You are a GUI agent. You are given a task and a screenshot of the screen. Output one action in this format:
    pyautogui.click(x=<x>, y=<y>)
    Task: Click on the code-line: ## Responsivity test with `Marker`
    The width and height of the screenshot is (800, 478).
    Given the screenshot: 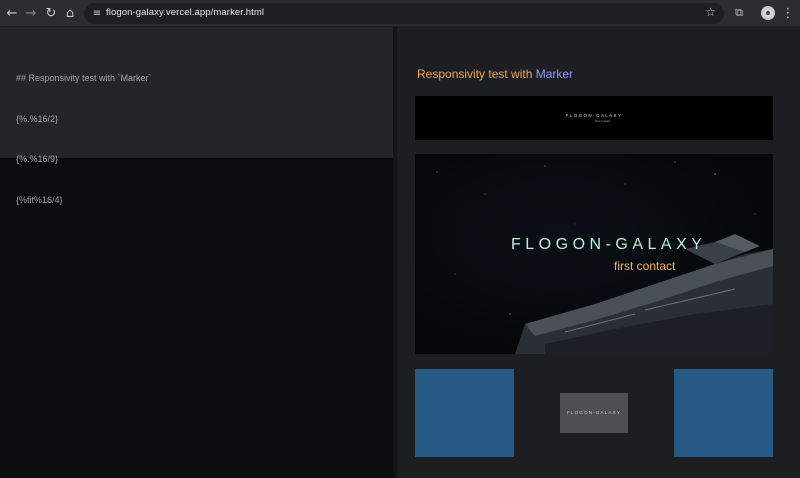 What is the action you would take?
    pyautogui.click(x=84, y=78)
    